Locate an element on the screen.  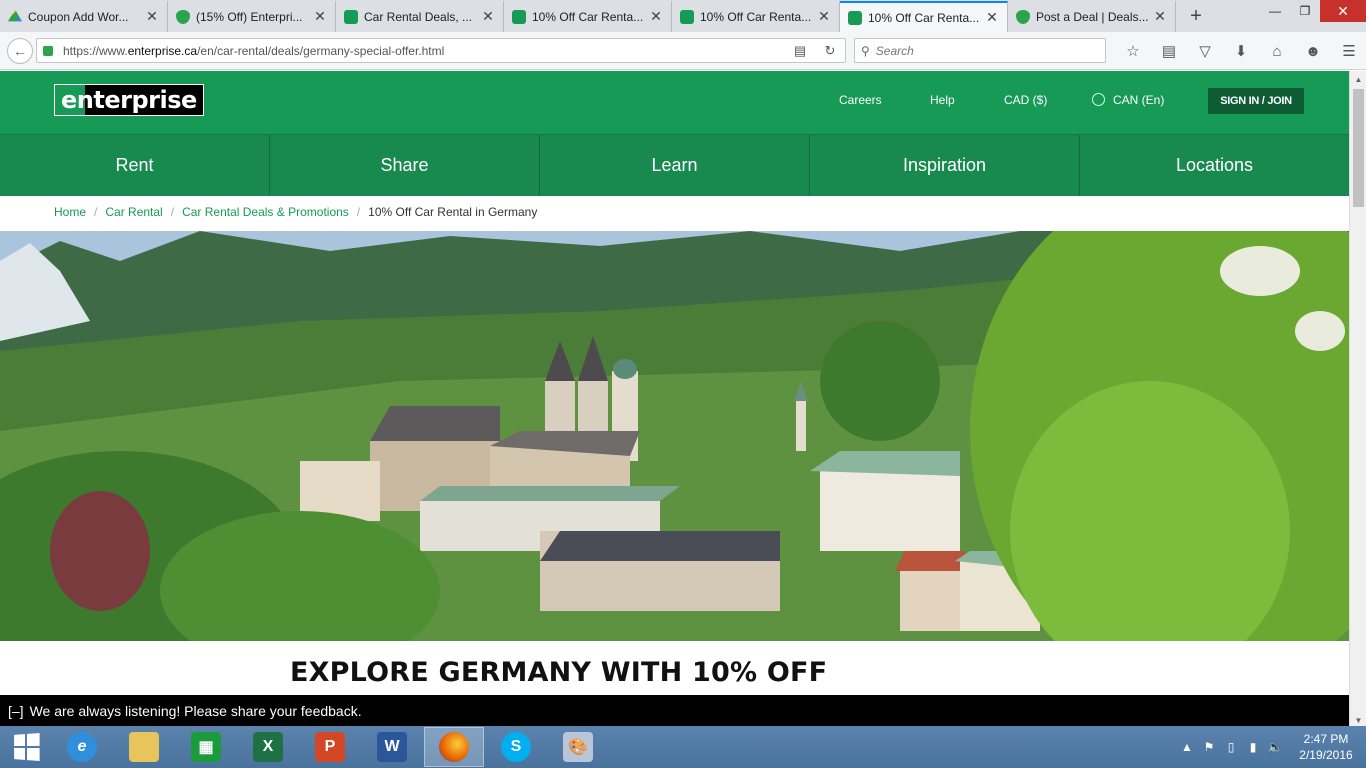
taskbar-excel: X is located at coordinates (268, 747).